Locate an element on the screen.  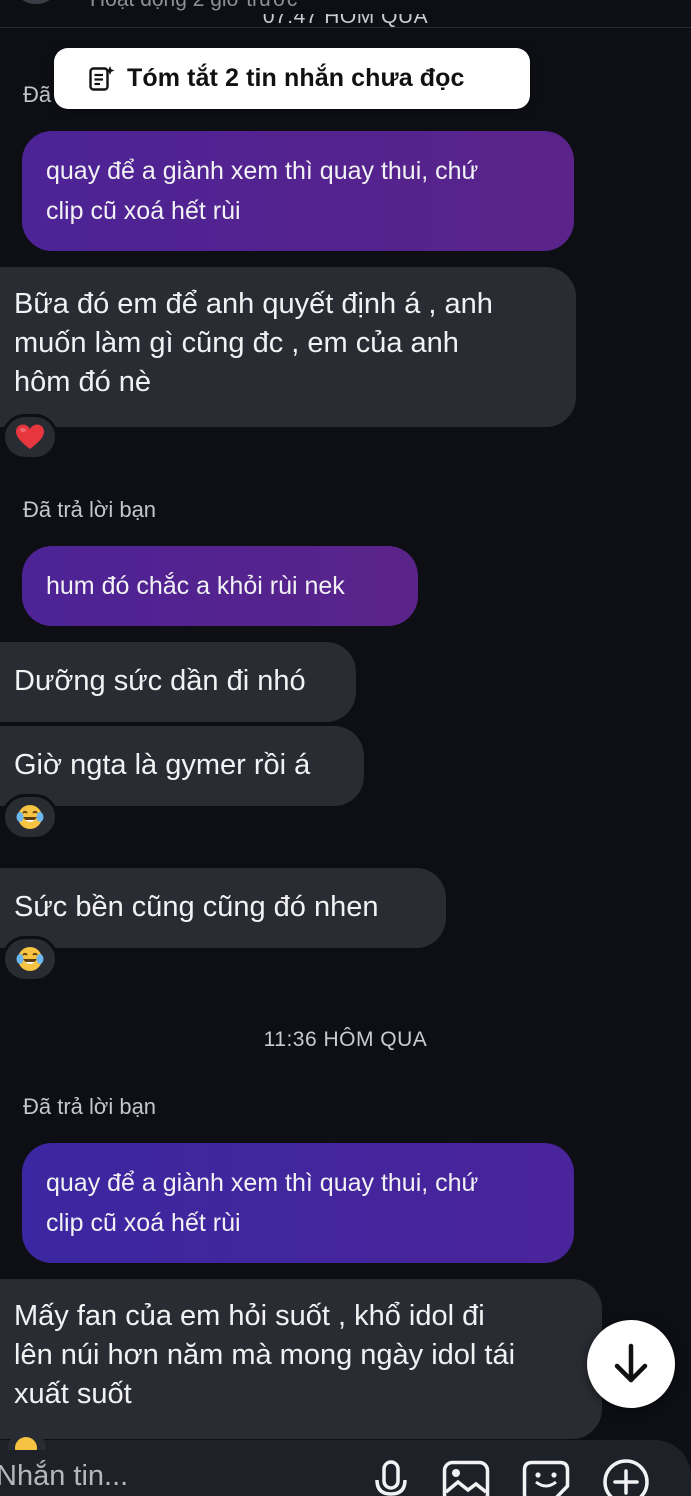
incoming-message: Dưỡng sức dần đi nhó is located at coordinates (178, 682).